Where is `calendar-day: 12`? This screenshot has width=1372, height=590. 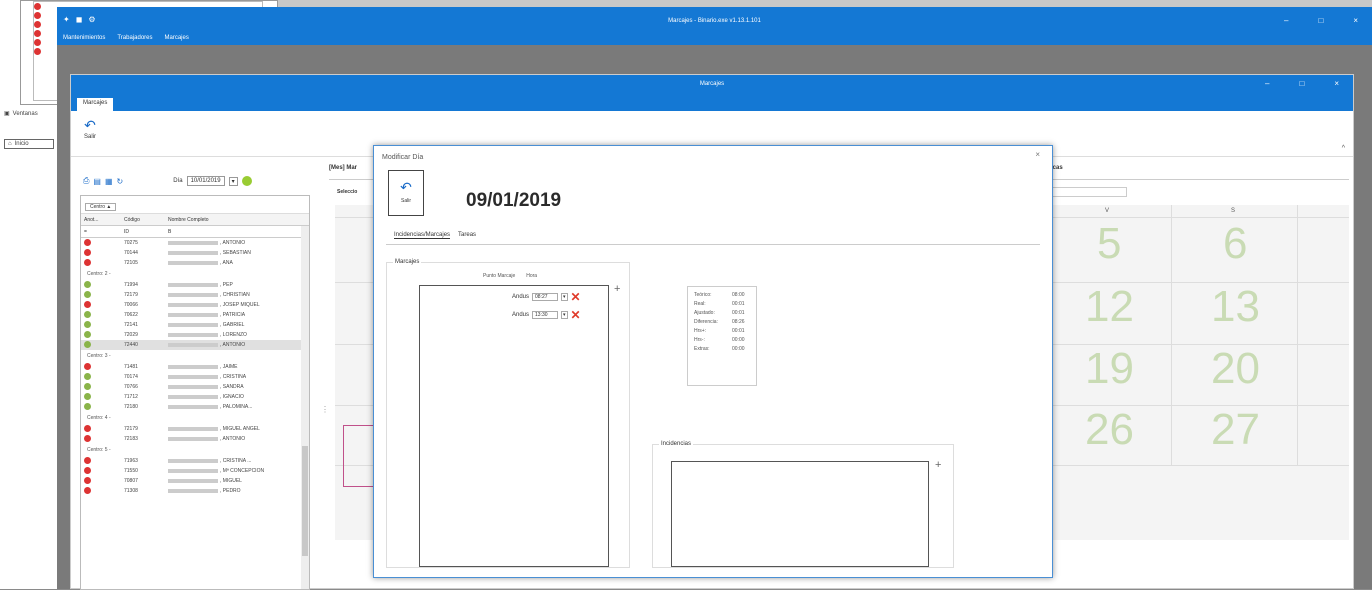
calendar-day: 12 is located at coordinates (1109, 307).